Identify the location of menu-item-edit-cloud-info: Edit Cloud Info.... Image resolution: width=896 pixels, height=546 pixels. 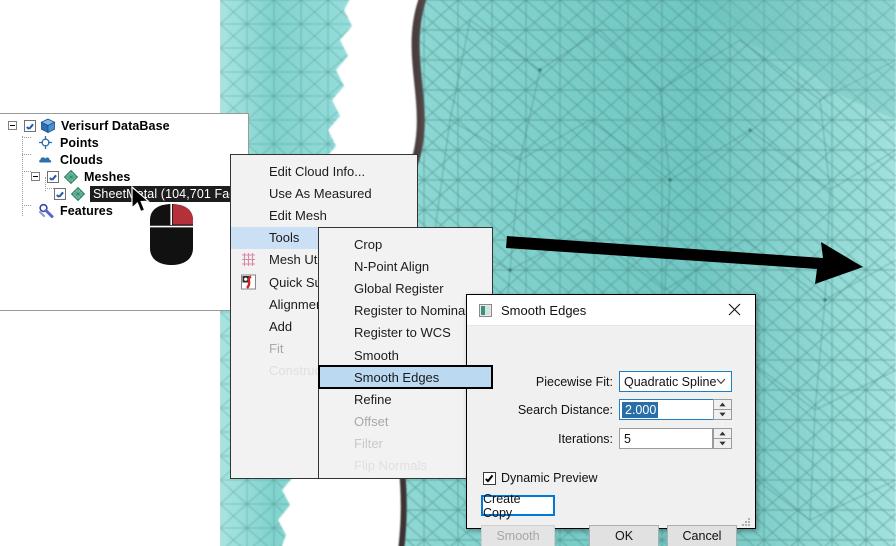
(324, 171).